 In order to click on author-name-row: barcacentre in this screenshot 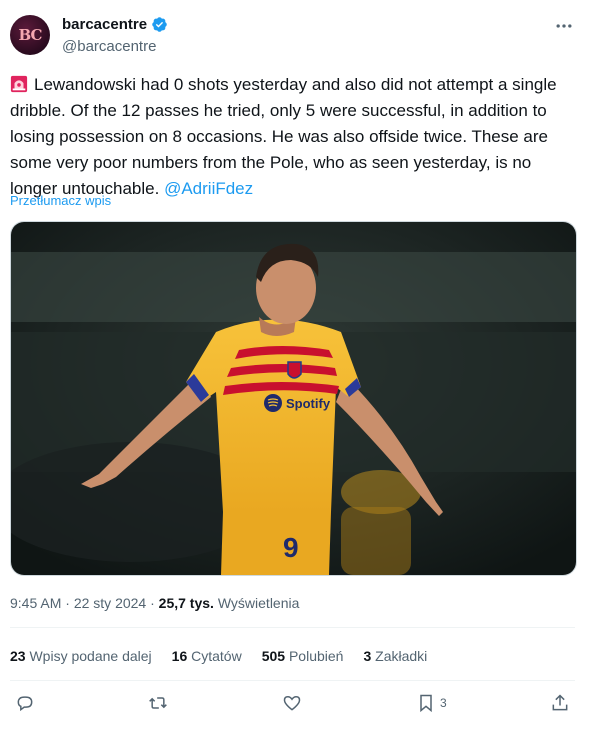, I will do `click(115, 24)`.